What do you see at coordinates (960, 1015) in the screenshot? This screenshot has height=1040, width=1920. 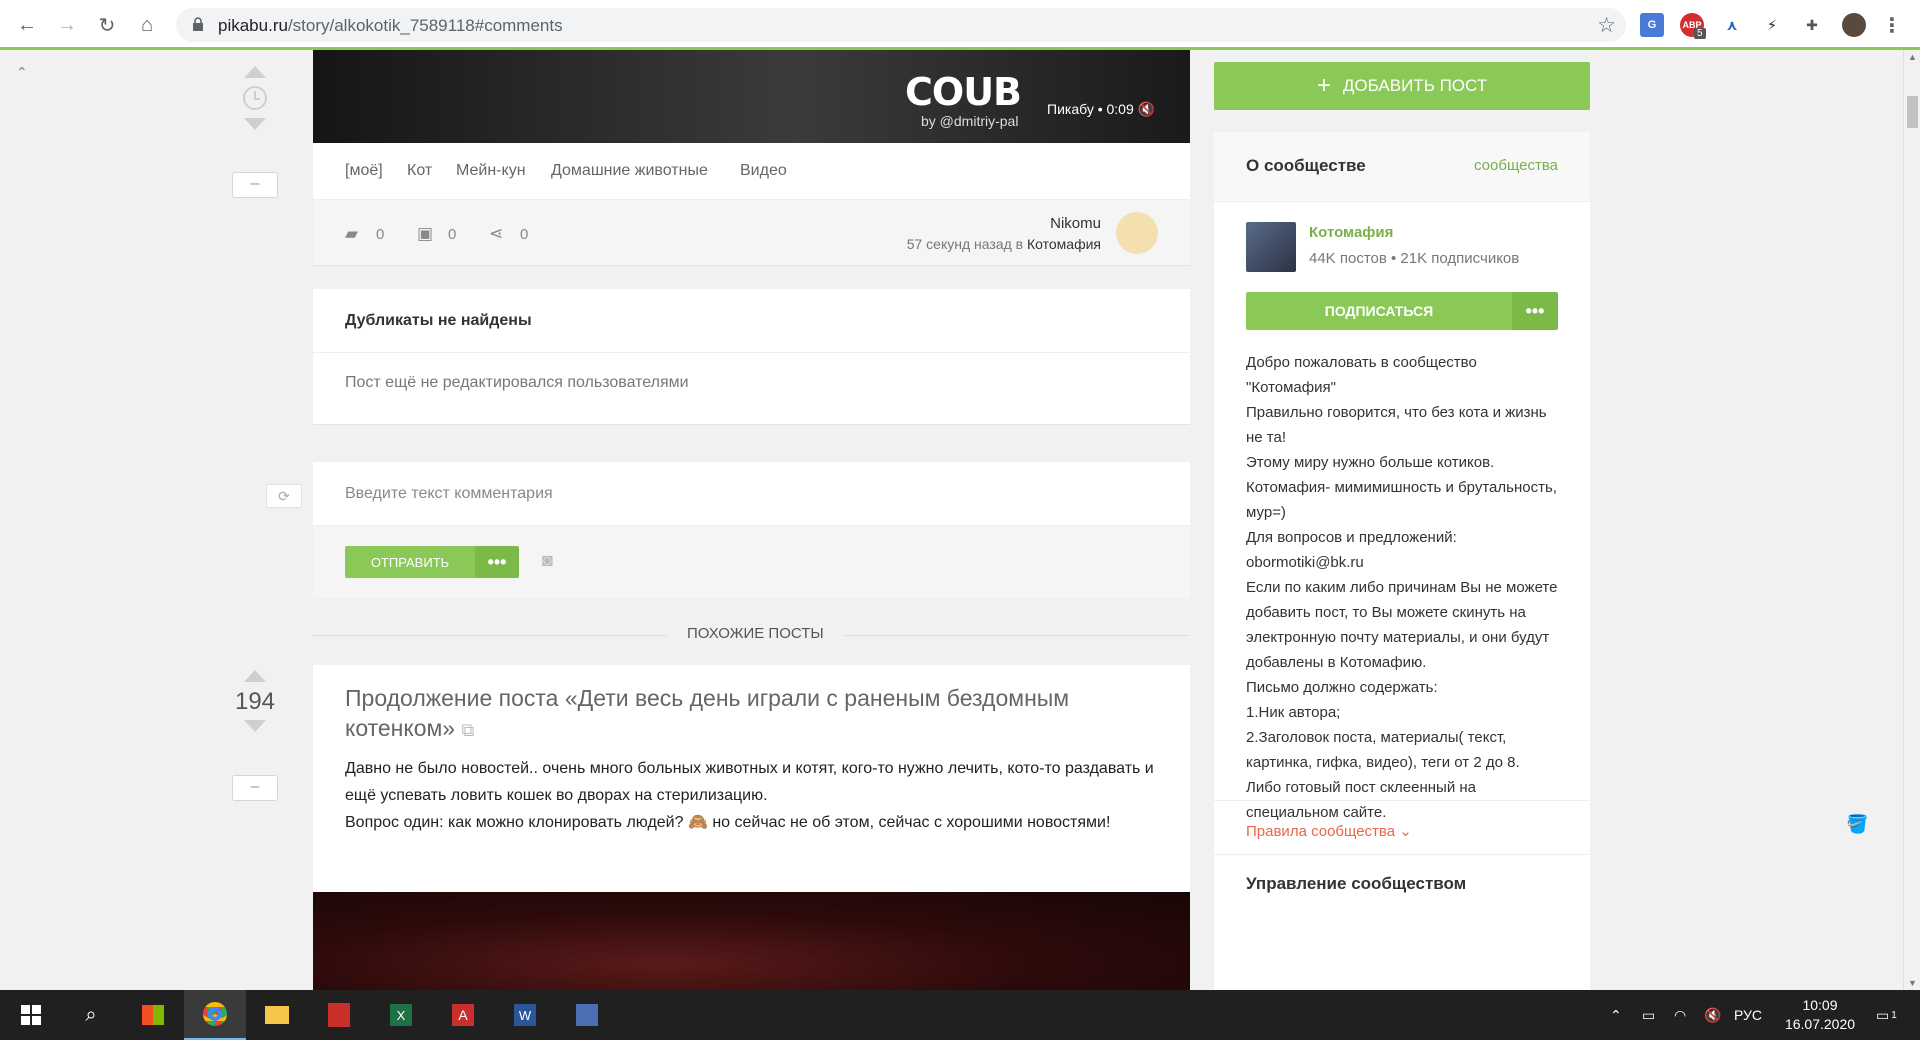 I see `windows-taskbar: ⌕ X A W ⌃ ▭ ◠ 🔇 РУС 10:09 16.07.2020 ▭ 1` at bounding box center [960, 1015].